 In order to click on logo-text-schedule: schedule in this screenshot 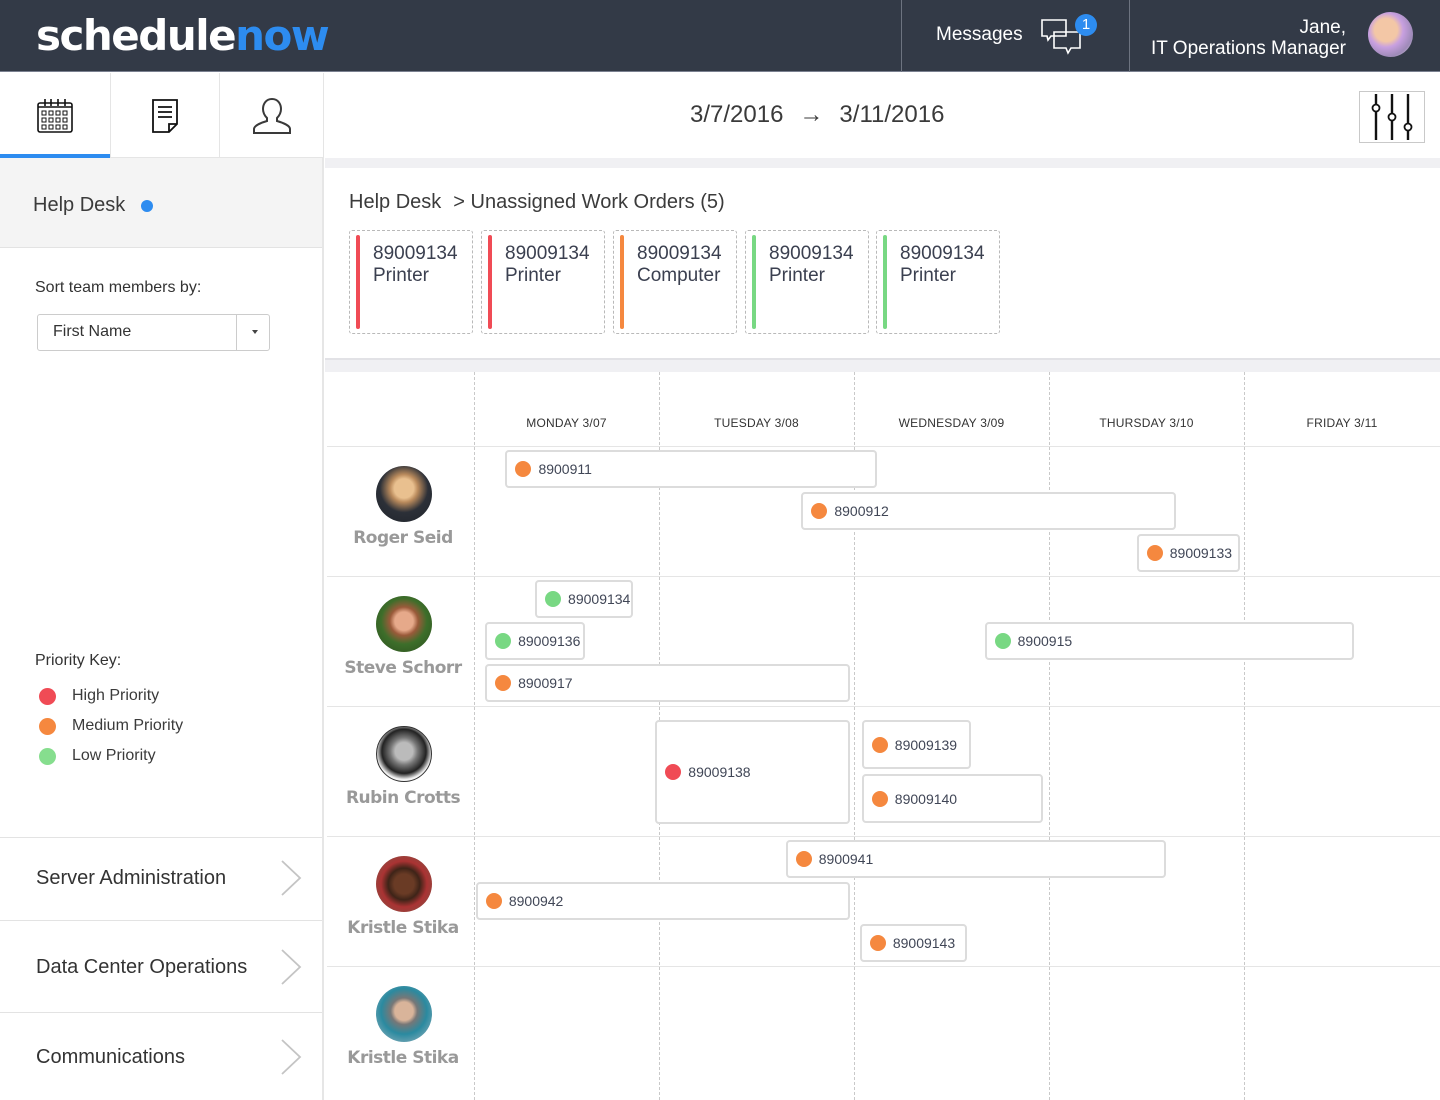, I will do `click(136, 35)`.